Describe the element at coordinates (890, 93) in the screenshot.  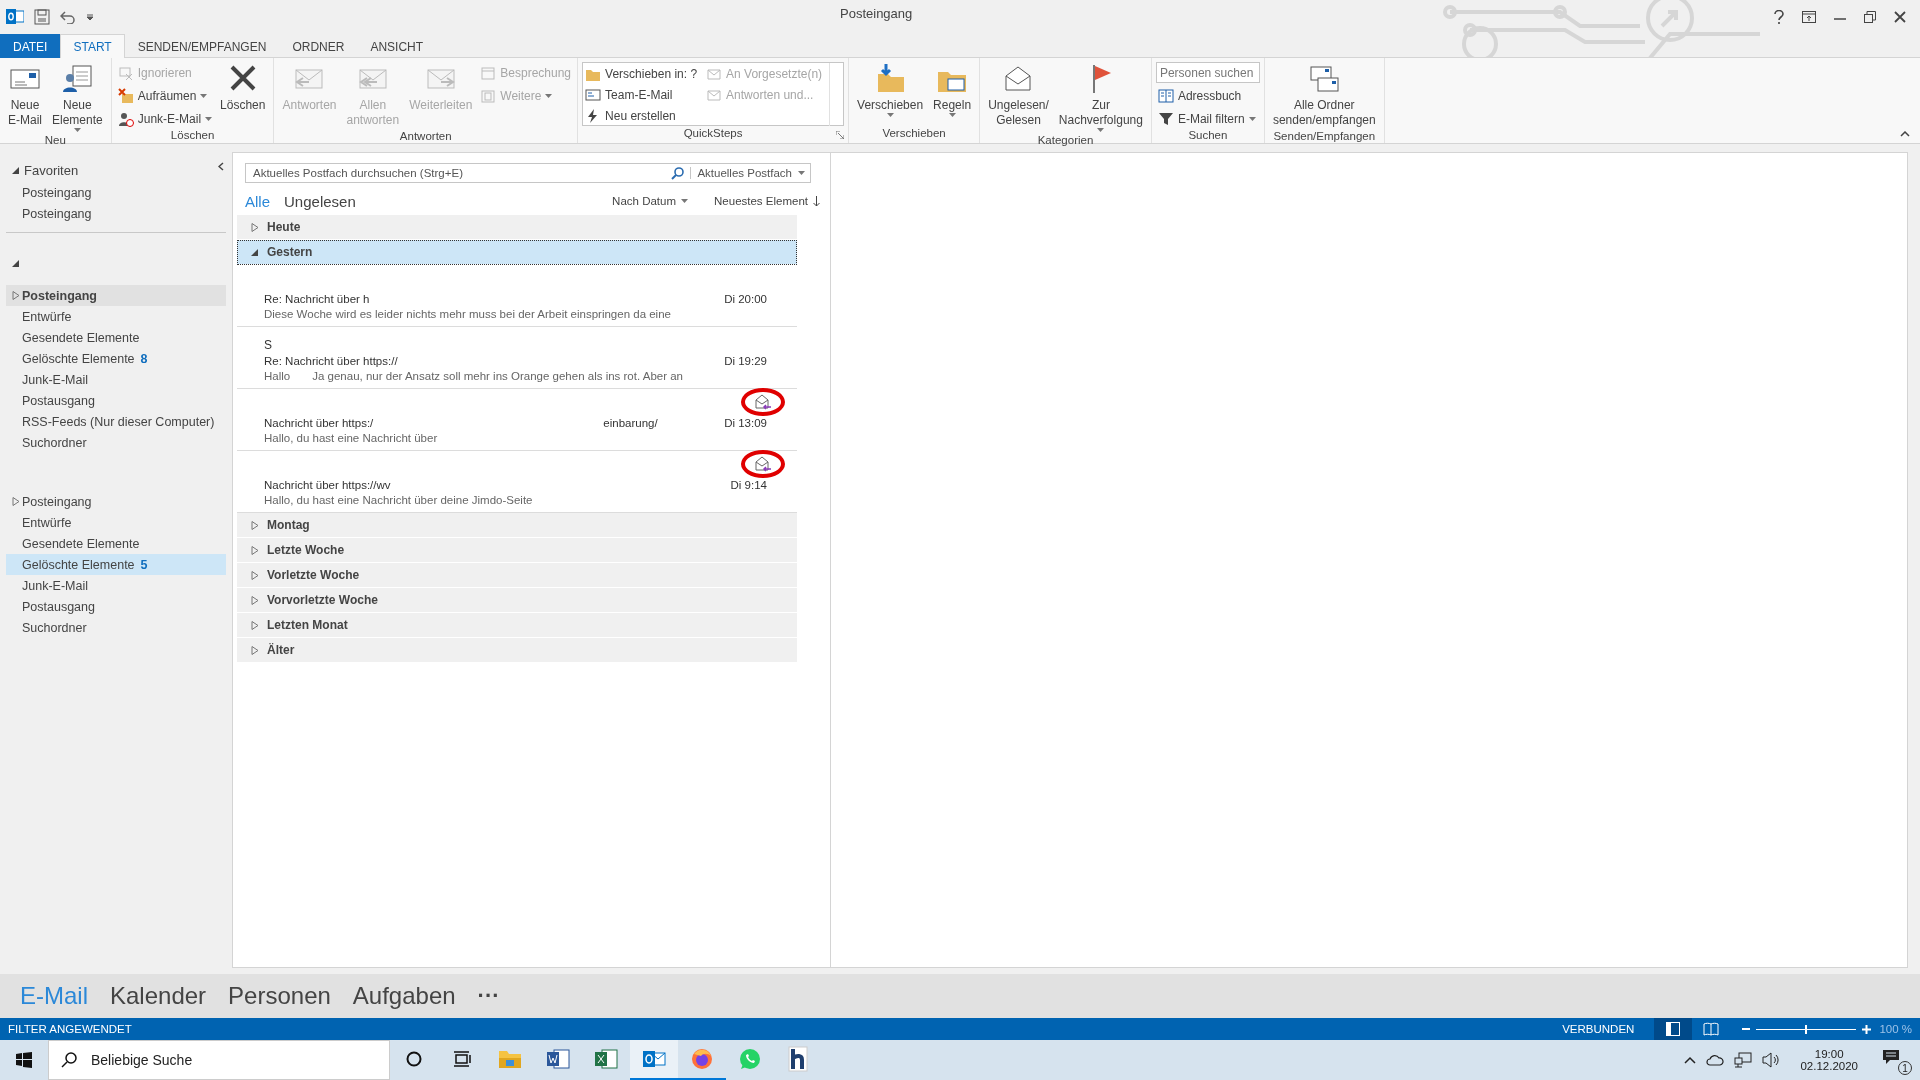
I see `ribbon-button: Verschieben` at that location.